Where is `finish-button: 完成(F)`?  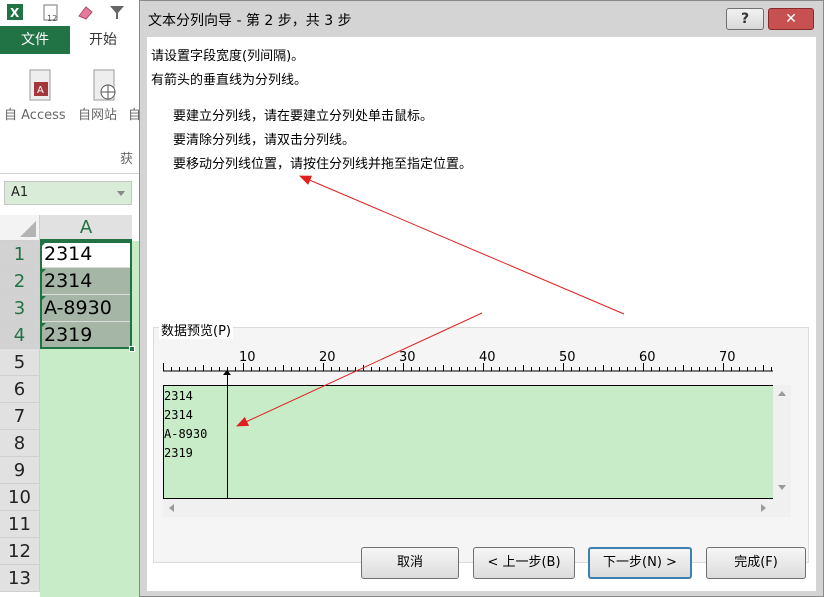 finish-button: 完成(F) is located at coordinates (756, 563).